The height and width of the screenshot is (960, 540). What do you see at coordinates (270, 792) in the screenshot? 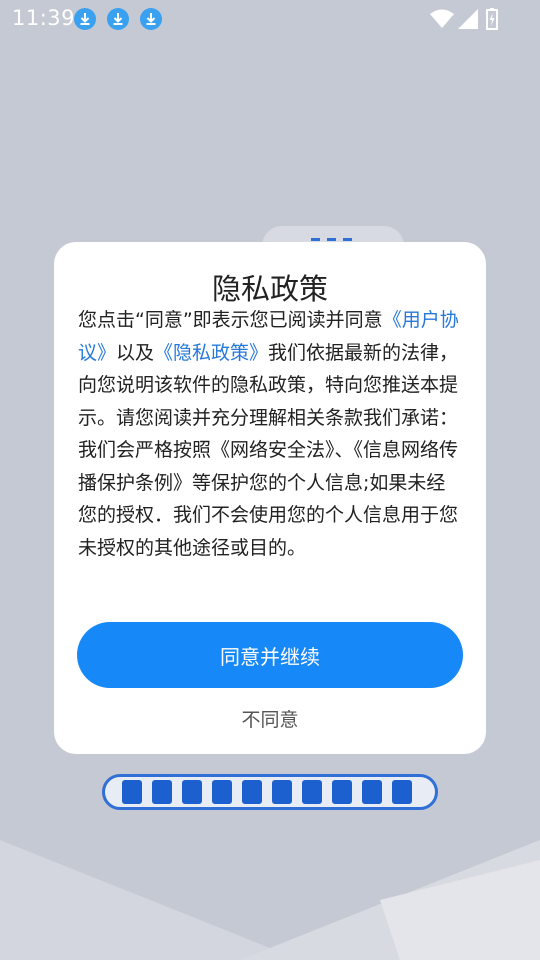
I see `loading-bar` at bounding box center [270, 792].